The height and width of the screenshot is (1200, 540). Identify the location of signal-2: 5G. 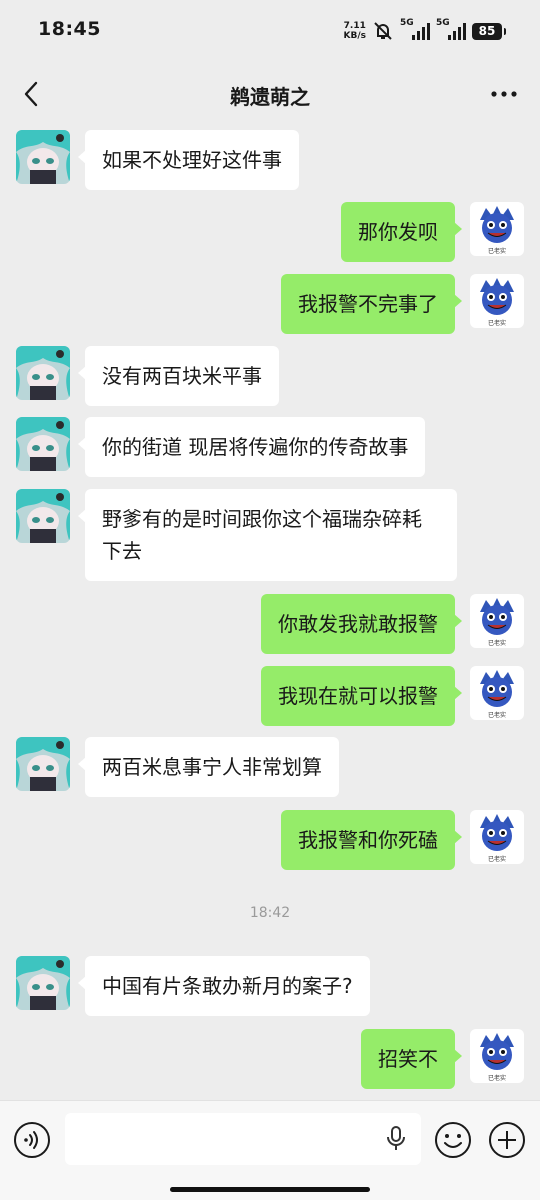
(451, 30).